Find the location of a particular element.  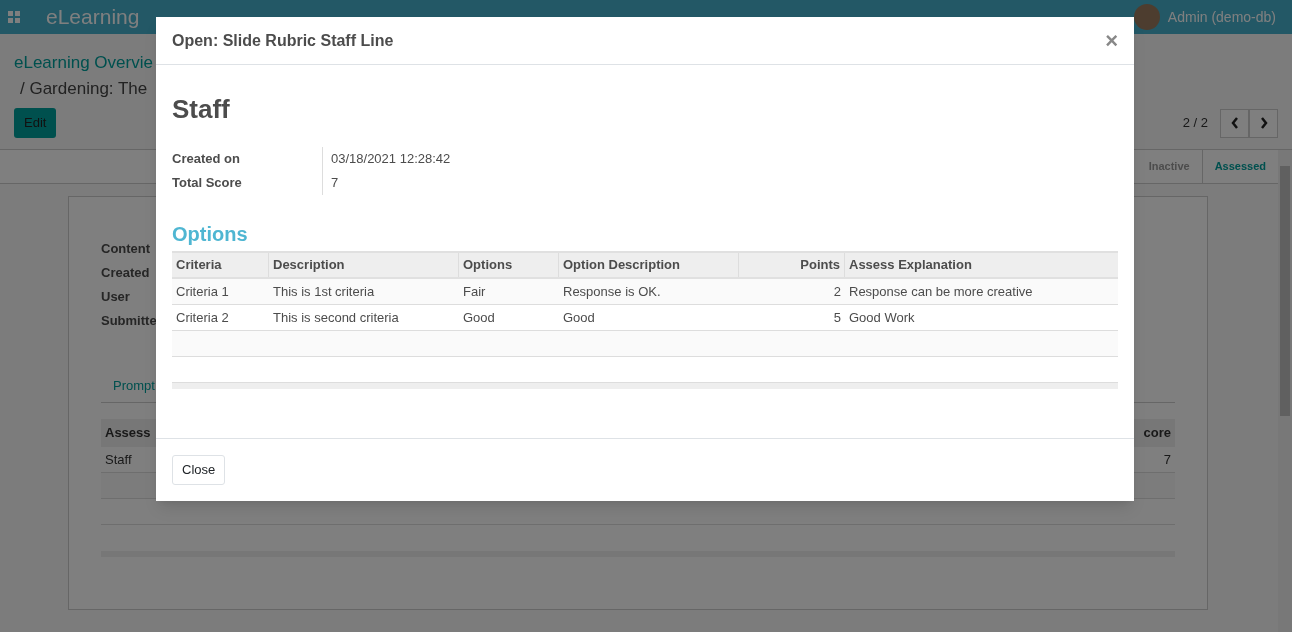

table-cell-text: Criteria 1 is located at coordinates (202, 291).